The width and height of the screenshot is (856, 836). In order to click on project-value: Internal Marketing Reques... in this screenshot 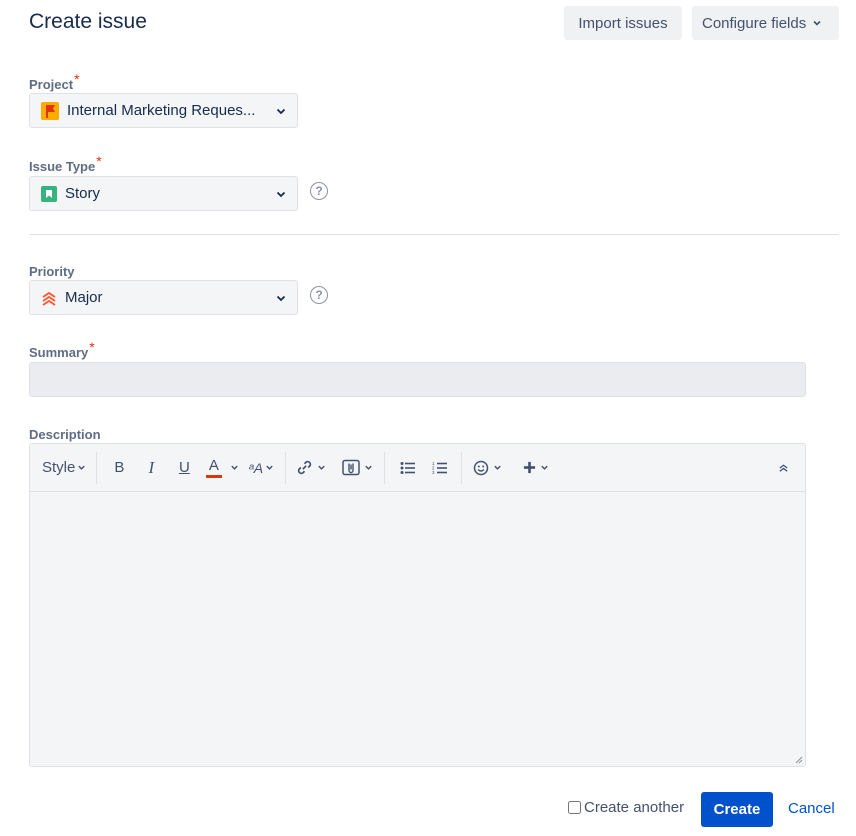, I will do `click(161, 110)`.